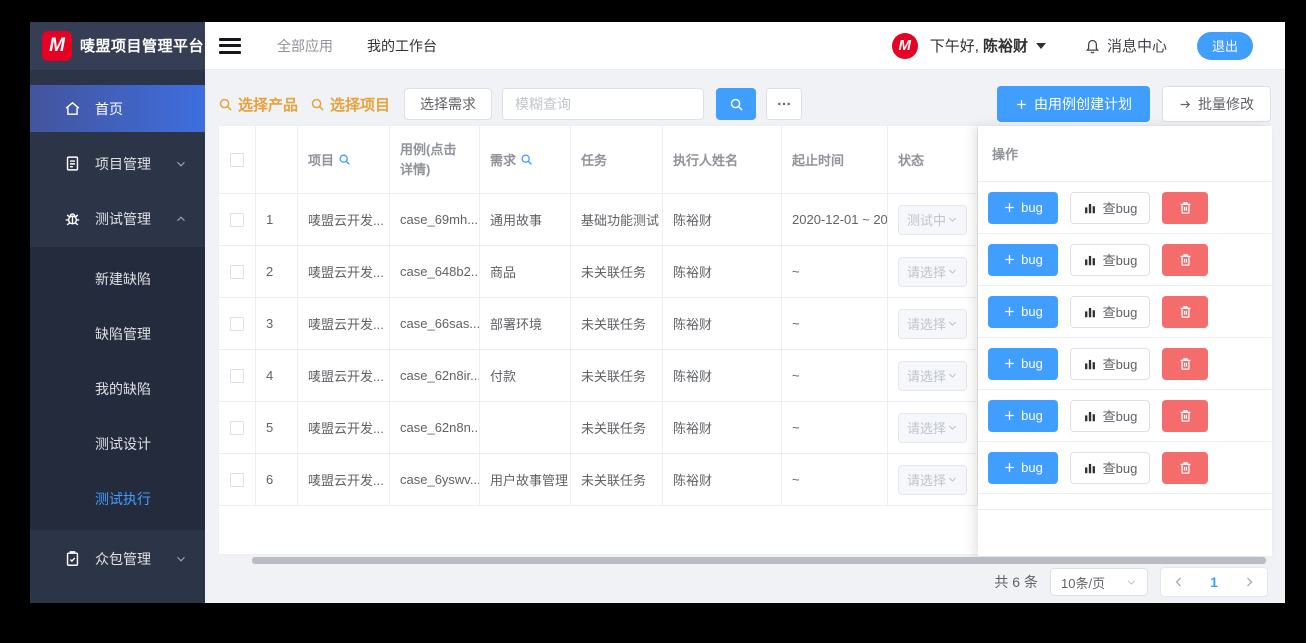 This screenshot has height=643, width=1306. Describe the element at coordinates (1225, 45) in the screenshot. I see `logout-button: 退出` at that location.